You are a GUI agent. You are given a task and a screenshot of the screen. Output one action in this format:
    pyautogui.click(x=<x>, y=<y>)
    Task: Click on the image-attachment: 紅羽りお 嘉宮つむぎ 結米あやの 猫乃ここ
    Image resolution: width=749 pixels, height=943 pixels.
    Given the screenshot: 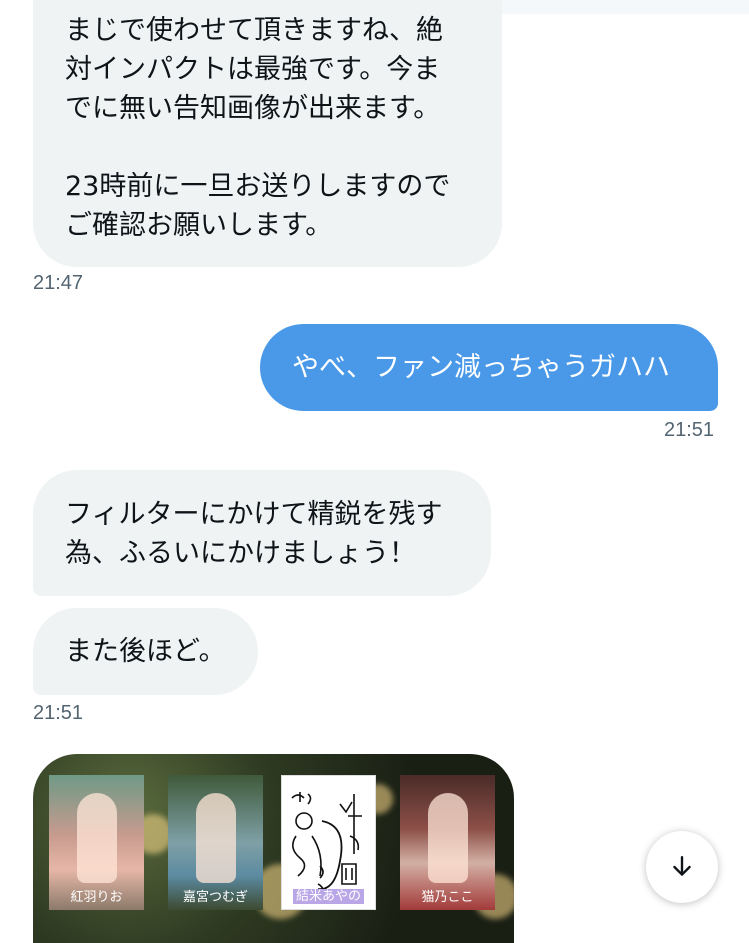 What is the action you would take?
    pyautogui.click(x=273, y=848)
    